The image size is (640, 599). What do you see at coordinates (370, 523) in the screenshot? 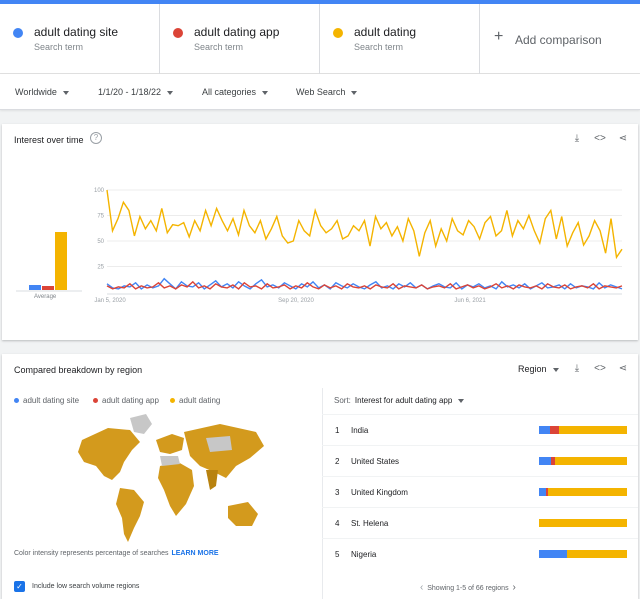
I see `region-name: St. Helena` at bounding box center [370, 523].